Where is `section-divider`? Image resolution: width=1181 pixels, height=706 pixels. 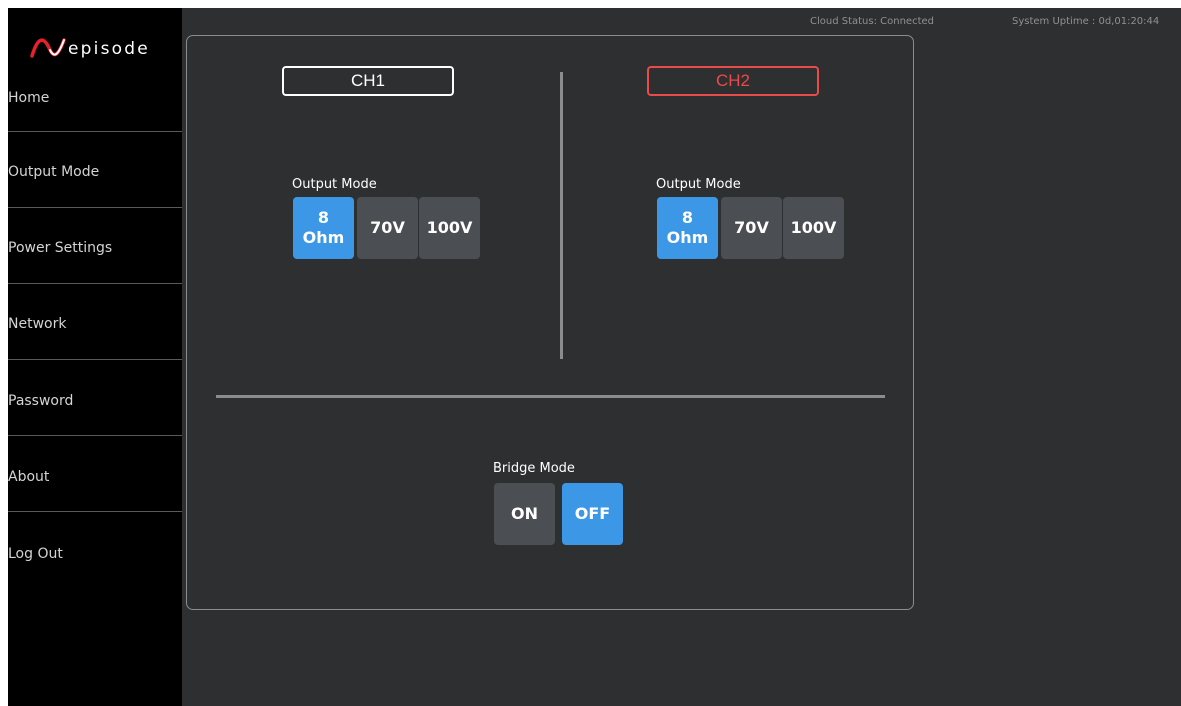
section-divider is located at coordinates (550, 396).